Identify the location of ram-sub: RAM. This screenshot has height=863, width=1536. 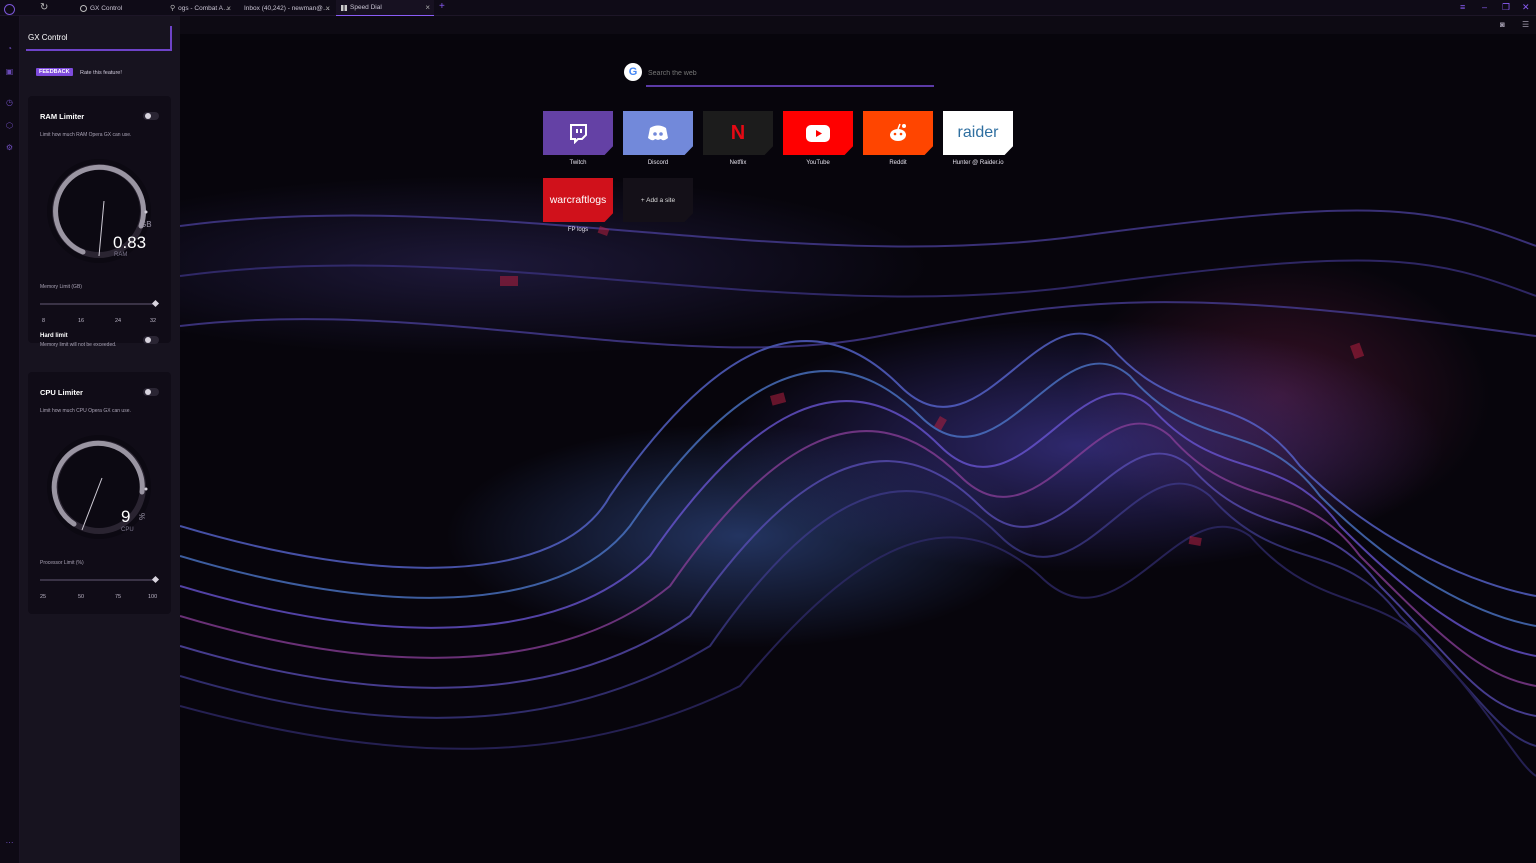
(121, 255).